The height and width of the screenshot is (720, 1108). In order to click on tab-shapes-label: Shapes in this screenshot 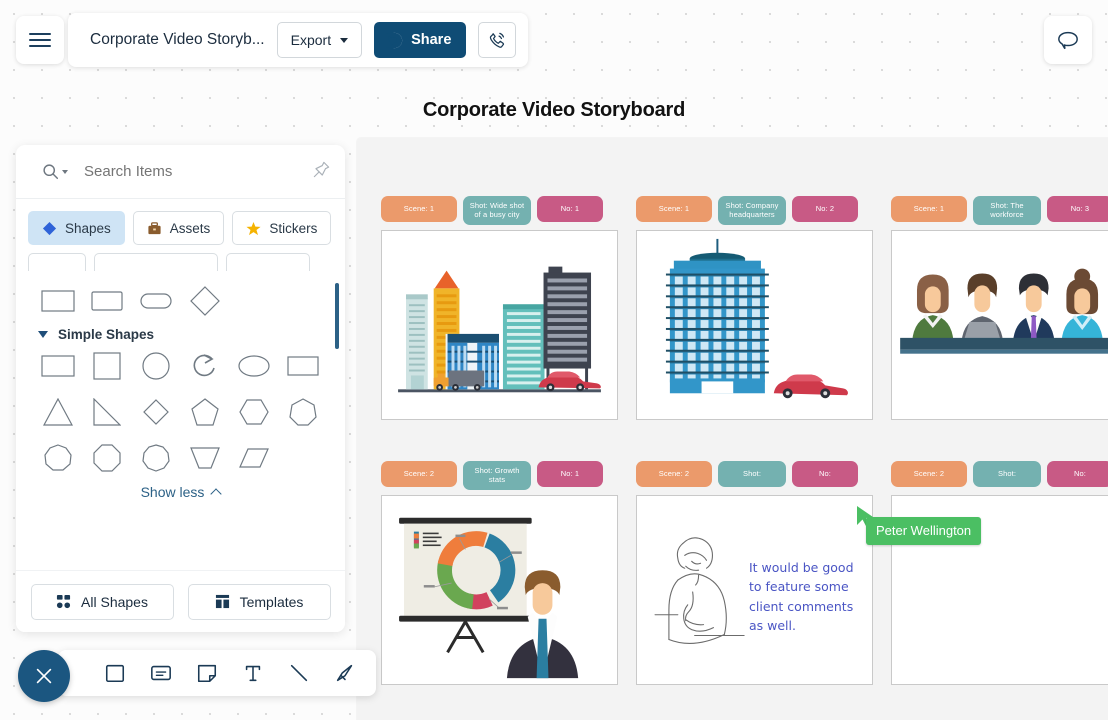, I will do `click(88, 228)`.